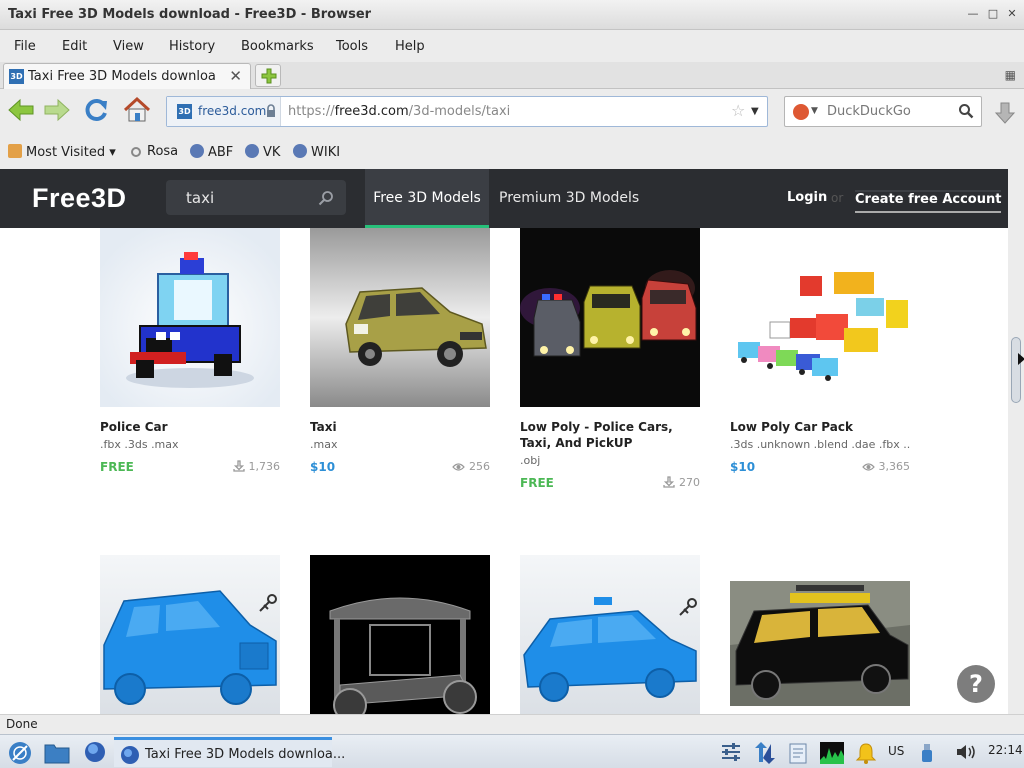 The width and height of the screenshot is (1024, 768). Describe the element at coordinates (731, 752) in the screenshot. I see `settings-sliders-icon` at that location.